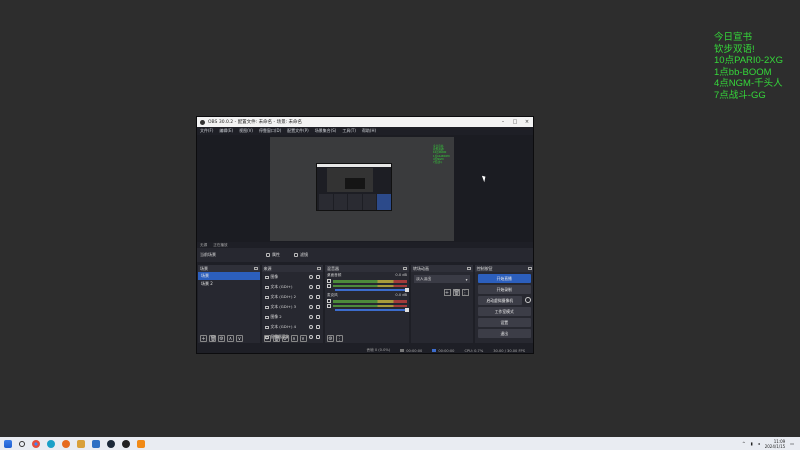  I want to click on vlc-icon, so click(141, 443).